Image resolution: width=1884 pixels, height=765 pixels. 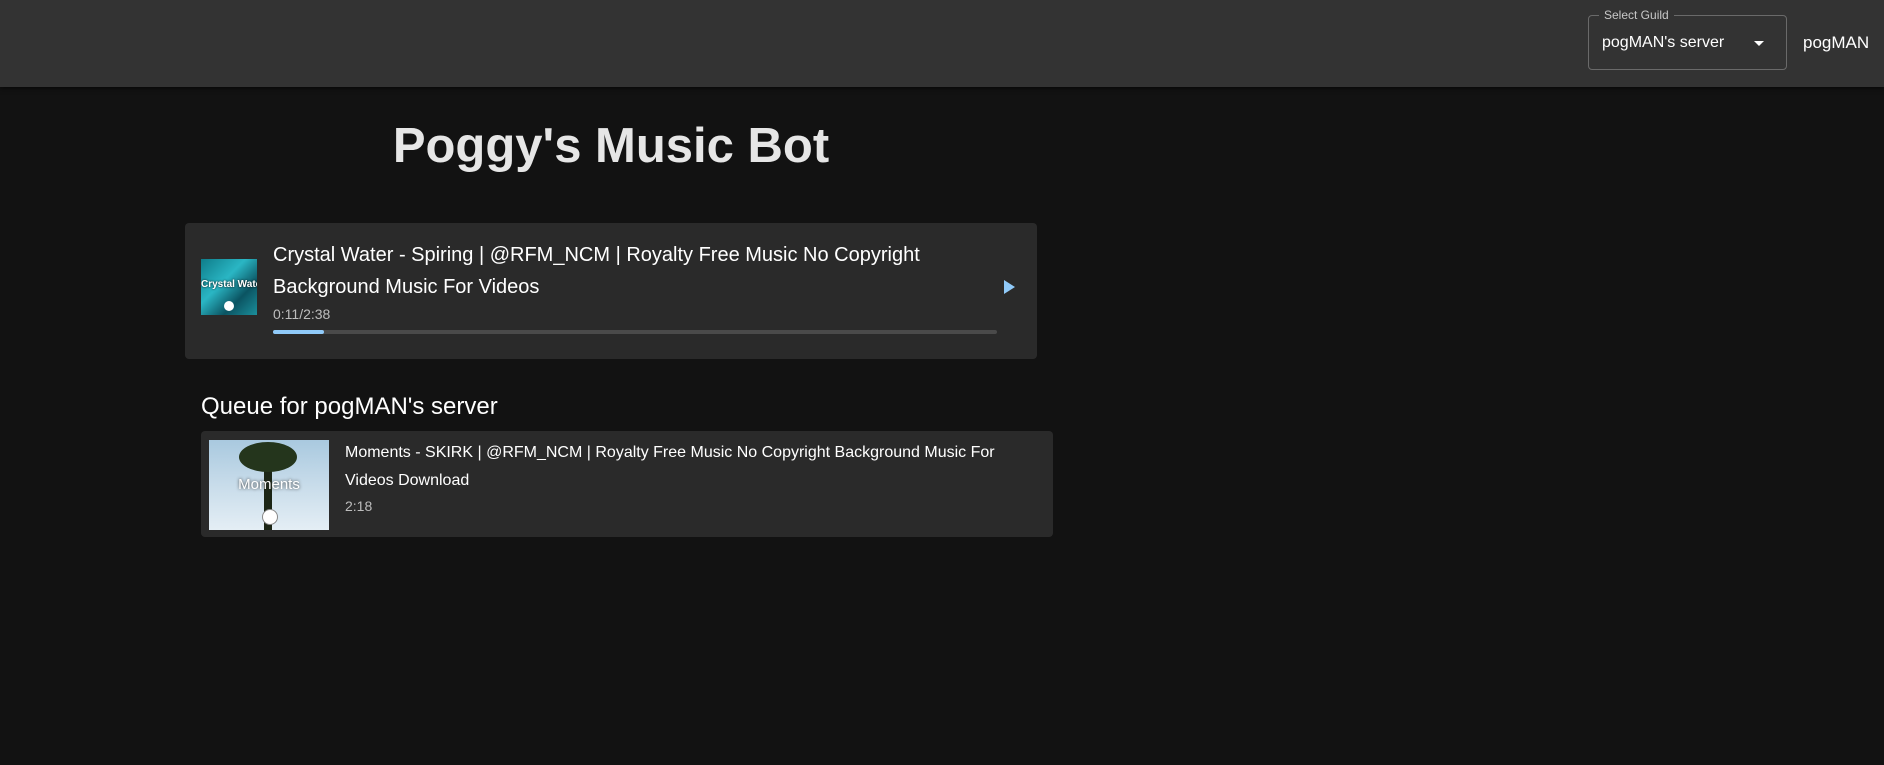 I want to click on dropdown-caret-icon, so click(x=1759, y=43).